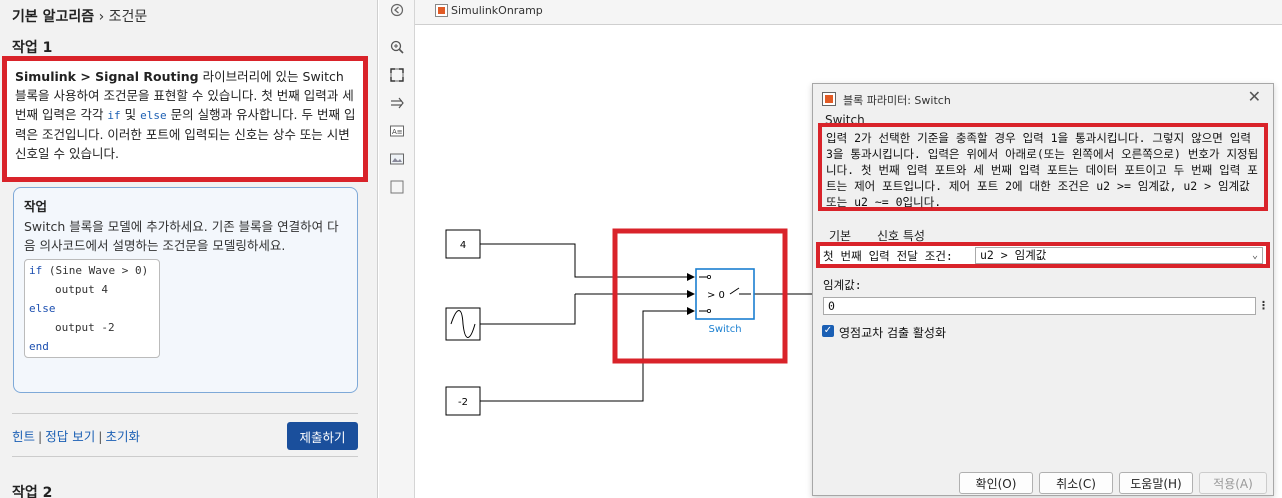 This screenshot has width=1282, height=498. I want to click on svg-text: A≡, so click(397, 132).